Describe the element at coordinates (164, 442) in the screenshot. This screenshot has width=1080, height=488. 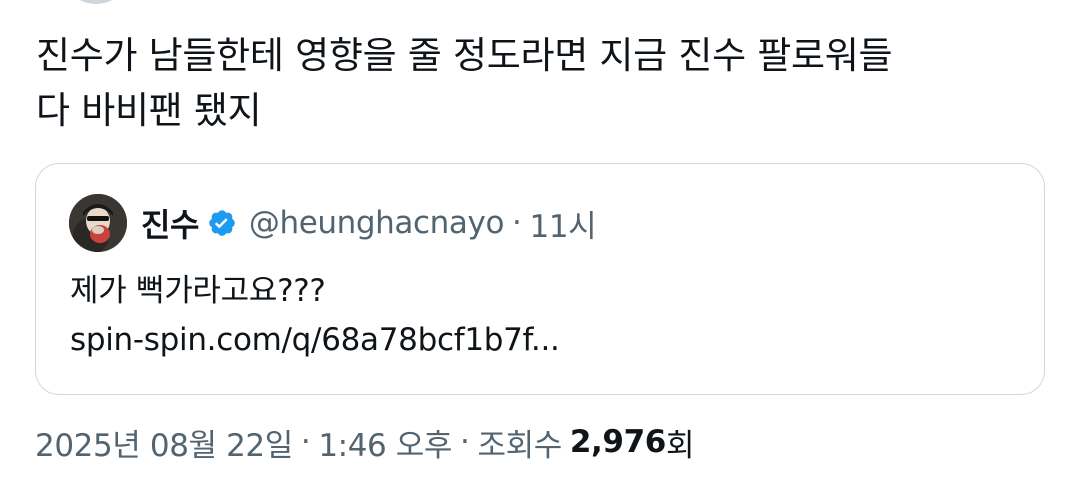
I see `post-date: 2025년 08월 22일` at that location.